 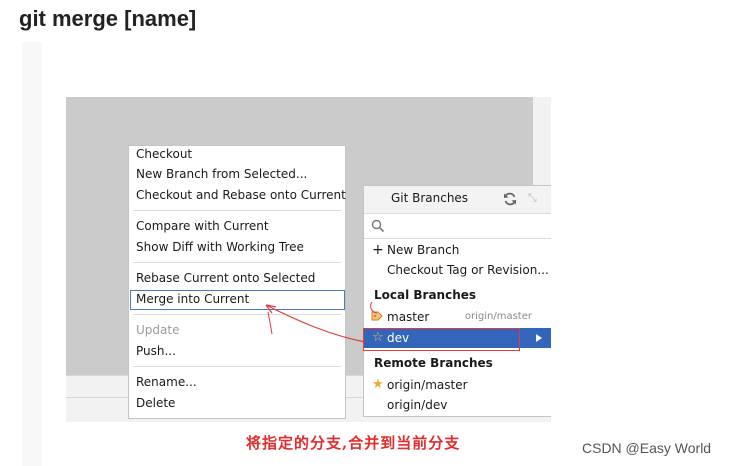 What do you see at coordinates (220, 247) in the screenshot?
I see `menu-item-show-diff: Show Diff with Working Tree` at bounding box center [220, 247].